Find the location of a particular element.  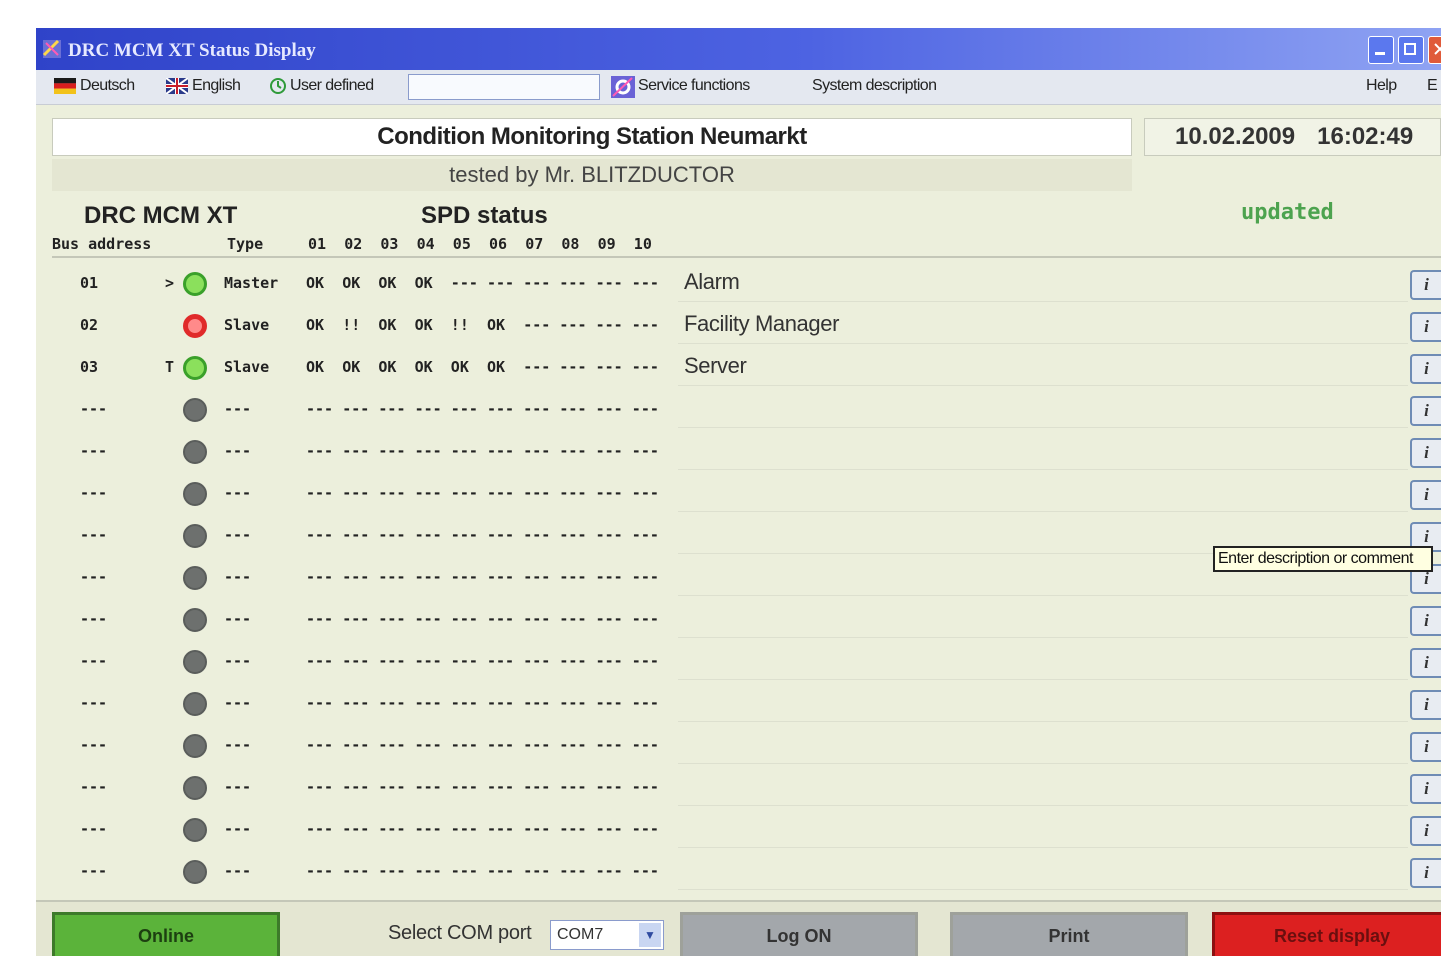

menu-deutsch: Deutsch is located at coordinates (107, 87).